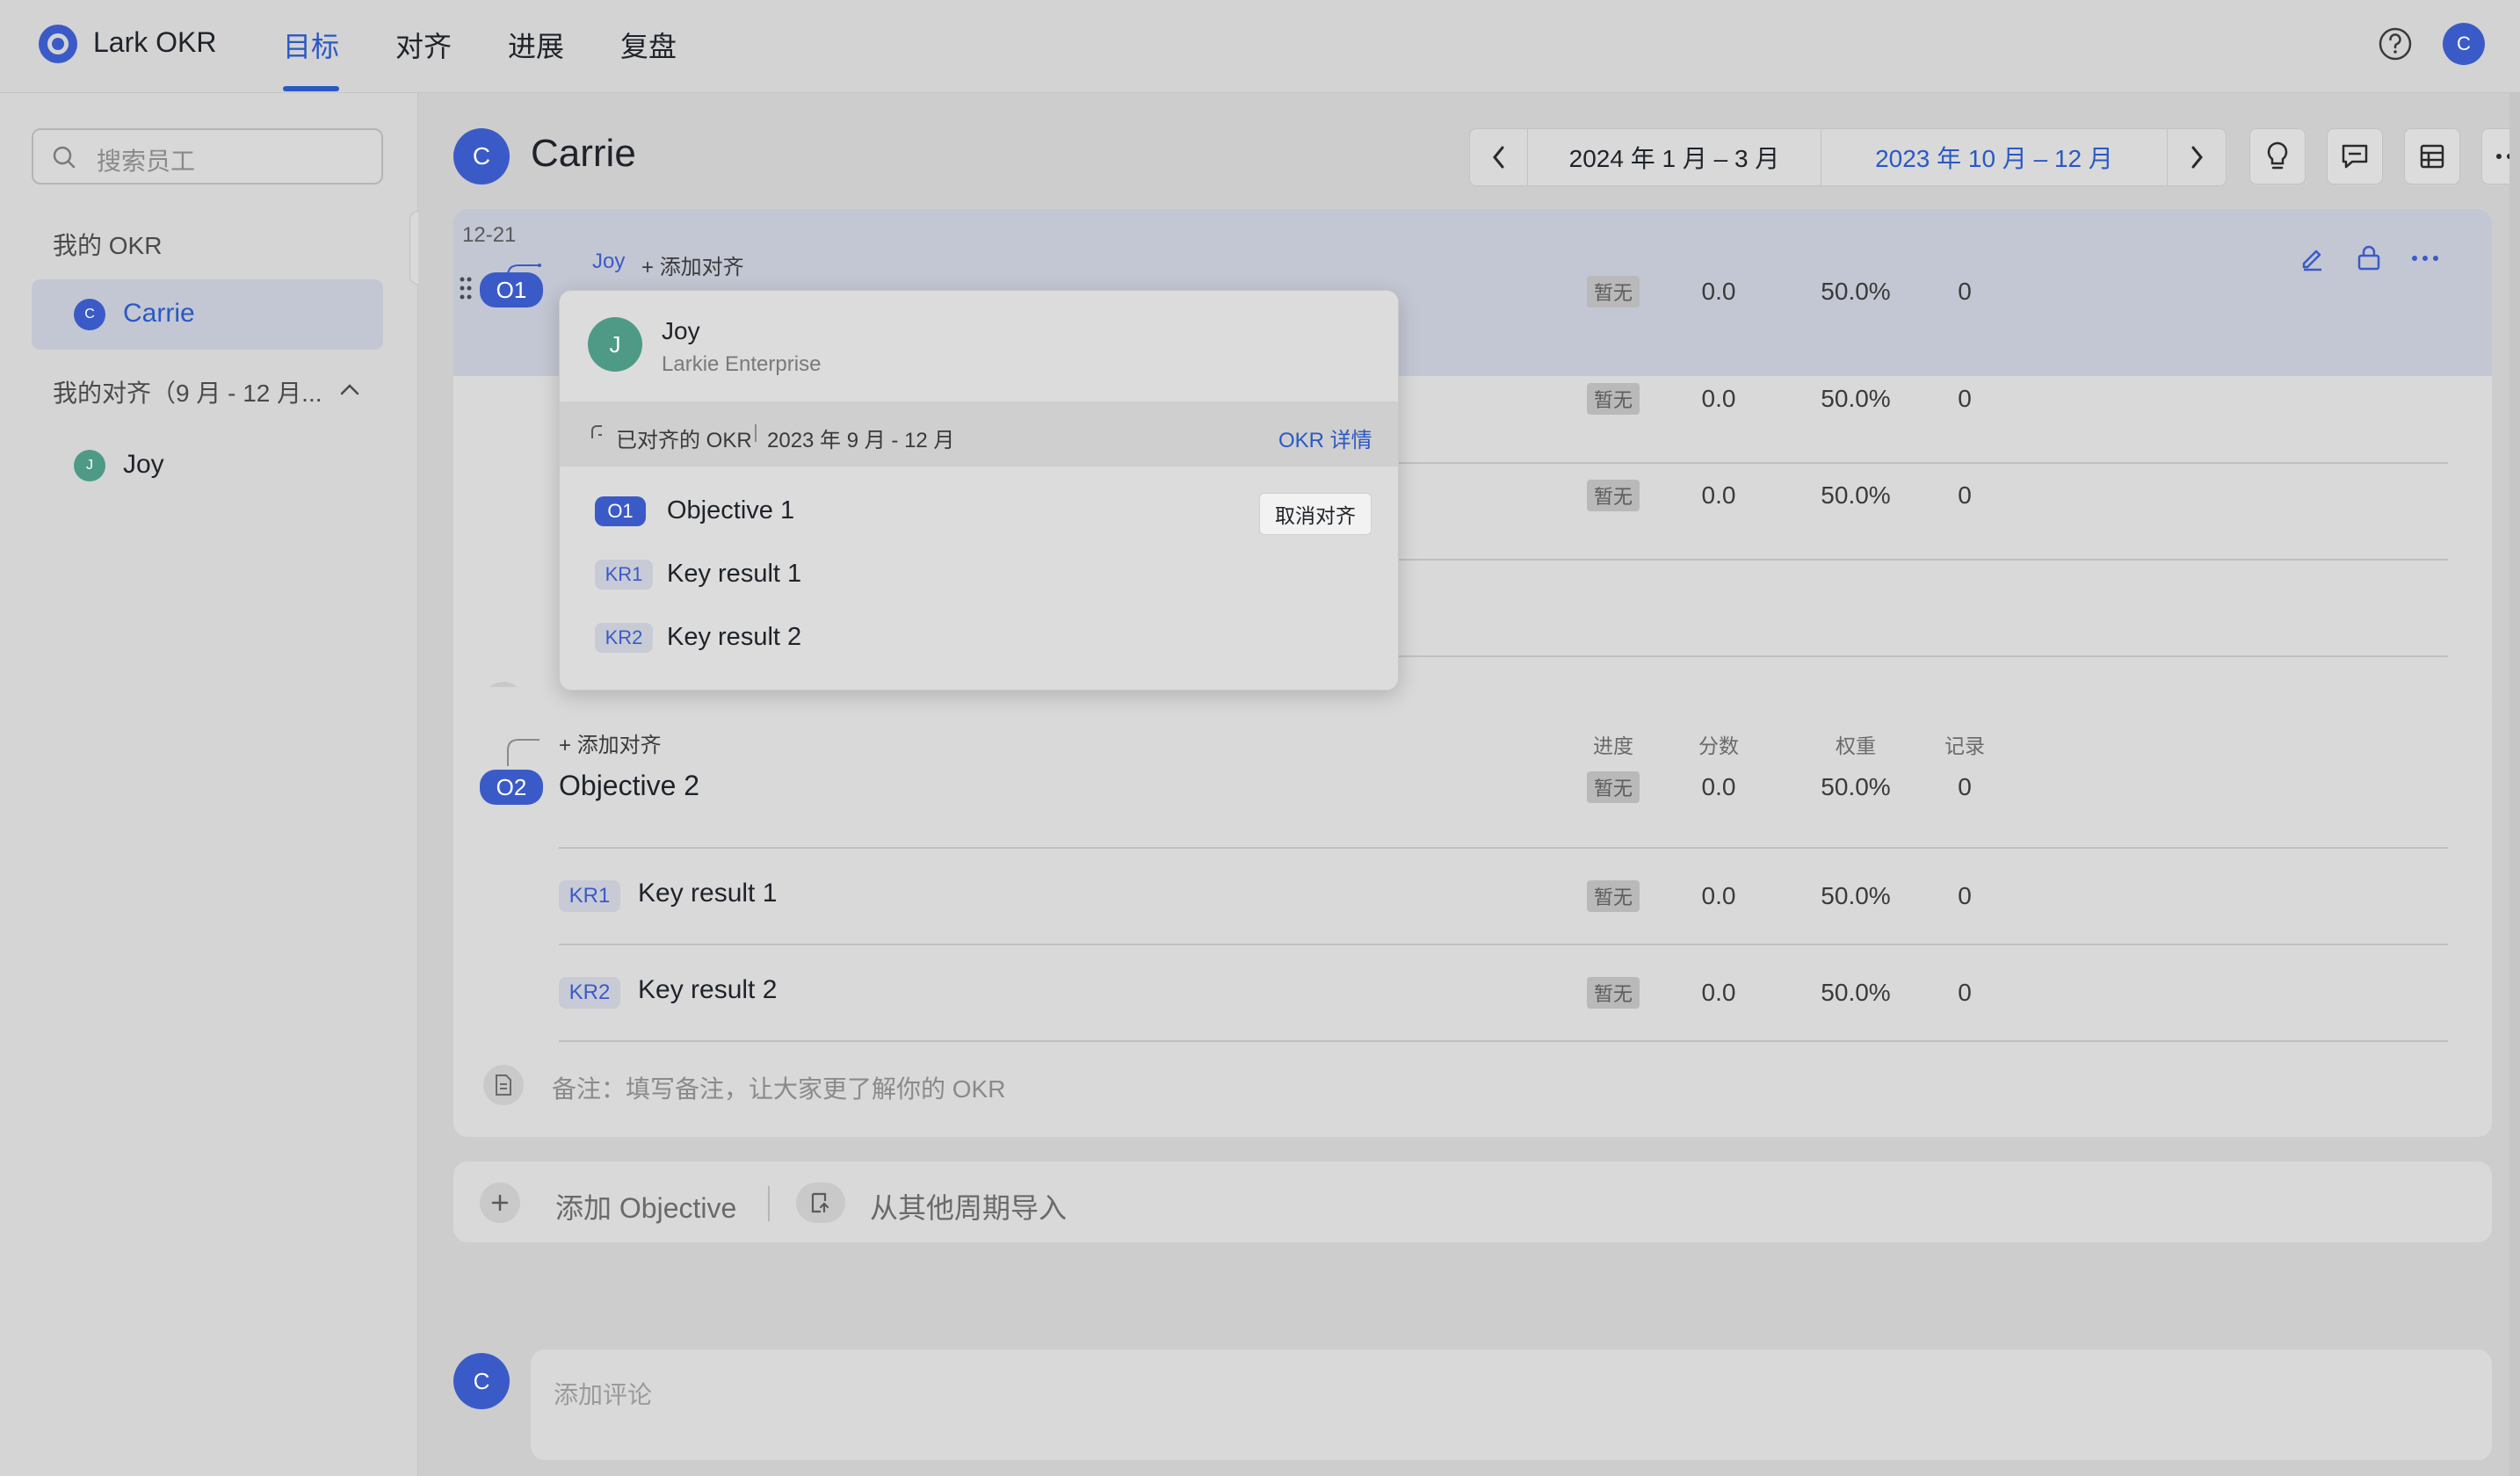 The image size is (2520, 1476). What do you see at coordinates (159, 313) in the screenshot?
I see `sidebar-item-label: Carrie` at bounding box center [159, 313].